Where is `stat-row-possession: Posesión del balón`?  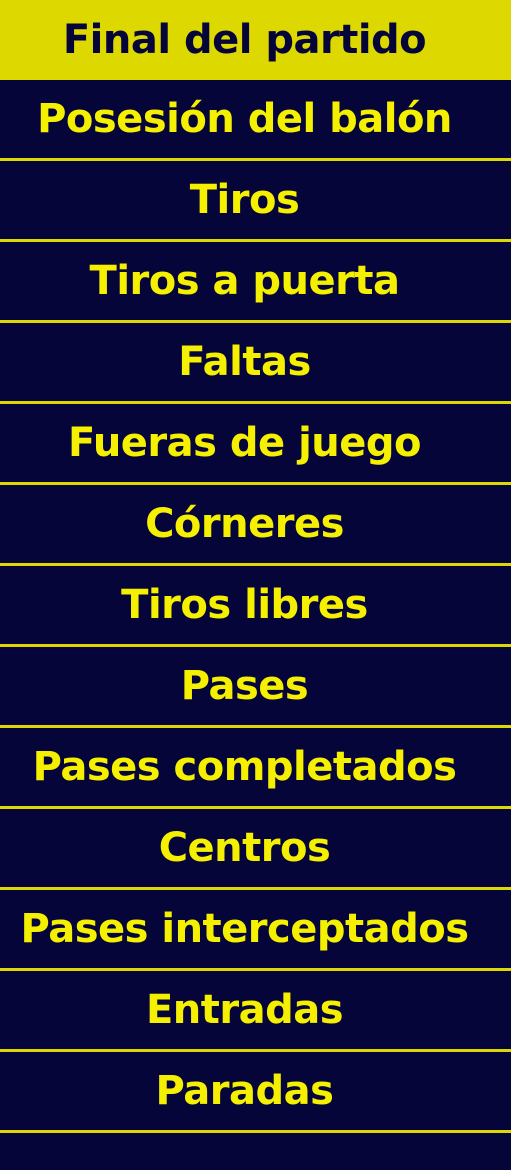
stat-row-possession: Posesión del balón is located at coordinates (255, 120).